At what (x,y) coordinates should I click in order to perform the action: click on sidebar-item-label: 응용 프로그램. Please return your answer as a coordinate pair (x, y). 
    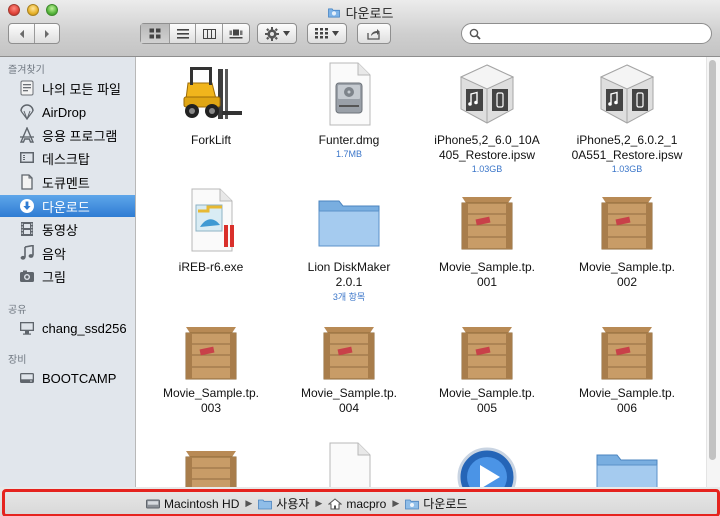
    Looking at the image, I should click on (80, 136).